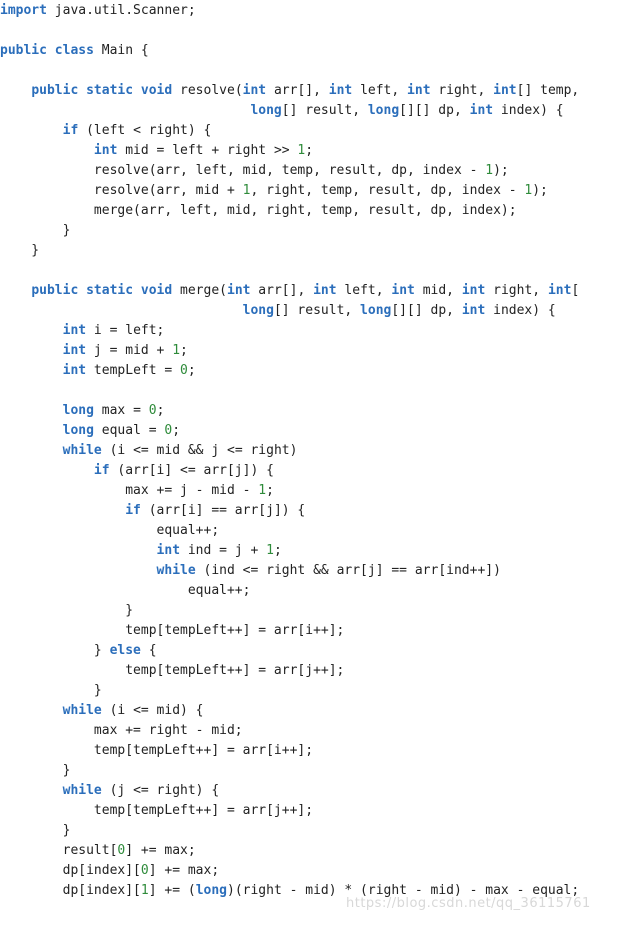  Describe the element at coordinates (223, 510) in the screenshot. I see `code-token-plain: (arr[i] == arr[j]) {` at that location.